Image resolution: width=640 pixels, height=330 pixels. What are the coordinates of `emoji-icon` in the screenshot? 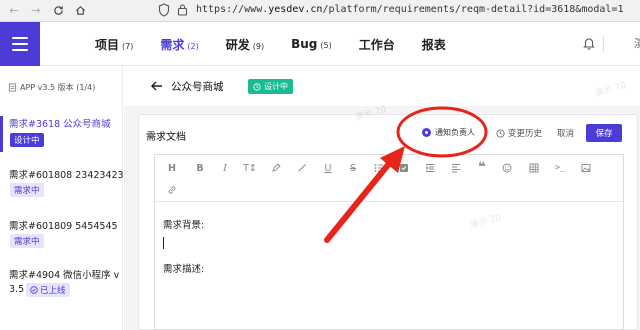 It's located at (507, 168).